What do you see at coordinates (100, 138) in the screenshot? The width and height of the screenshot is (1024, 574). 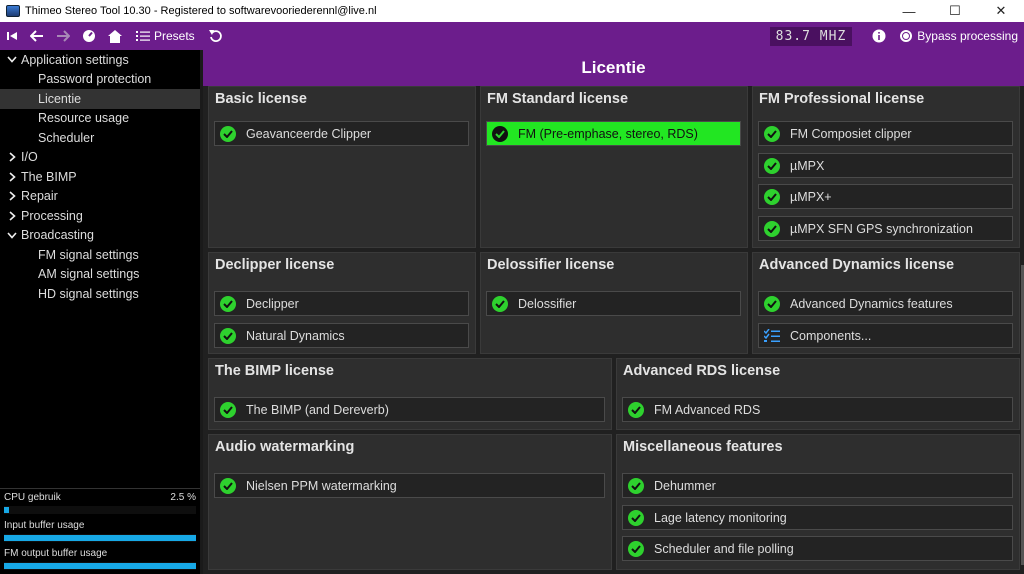 I see `sidebar-item-scheduler: Scheduler` at bounding box center [100, 138].